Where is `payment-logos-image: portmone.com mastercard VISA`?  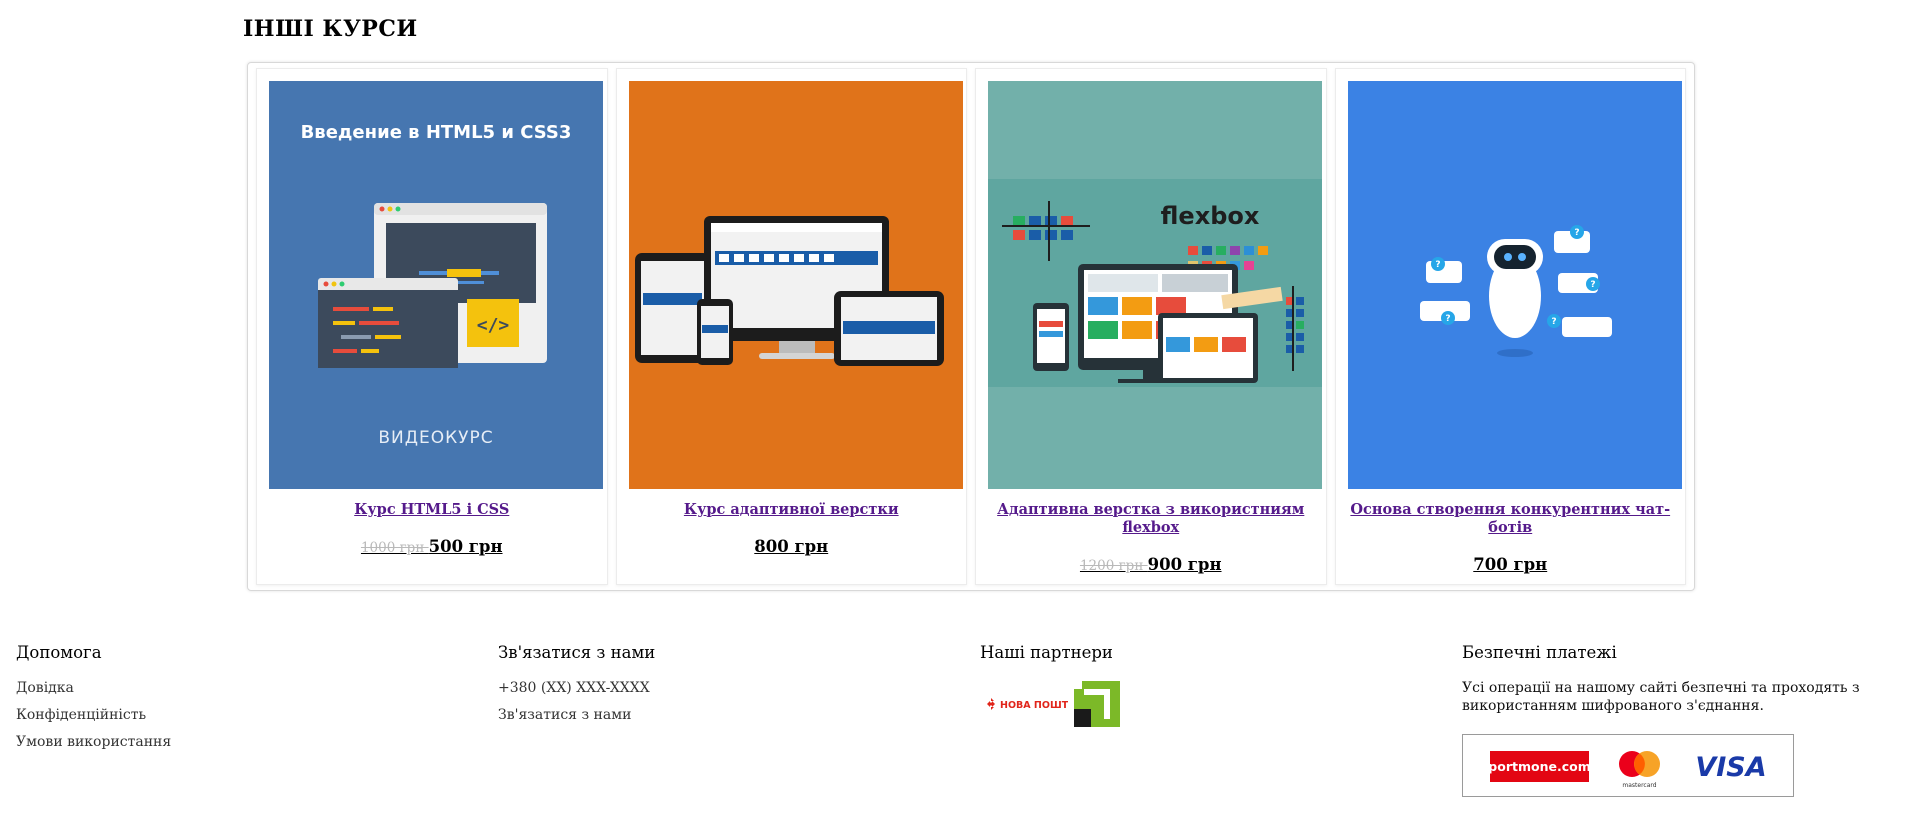
payment-logos-image: portmone.com mastercard VISA is located at coordinates (1627, 770).